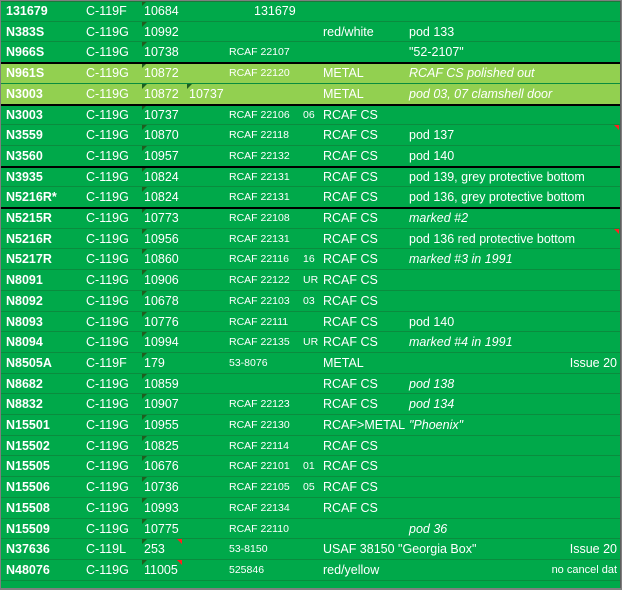 Image resolution: width=622 pixels, height=590 pixels. What do you see at coordinates (161, 259) in the screenshot?
I see `cell-msn: 10860` at bounding box center [161, 259].